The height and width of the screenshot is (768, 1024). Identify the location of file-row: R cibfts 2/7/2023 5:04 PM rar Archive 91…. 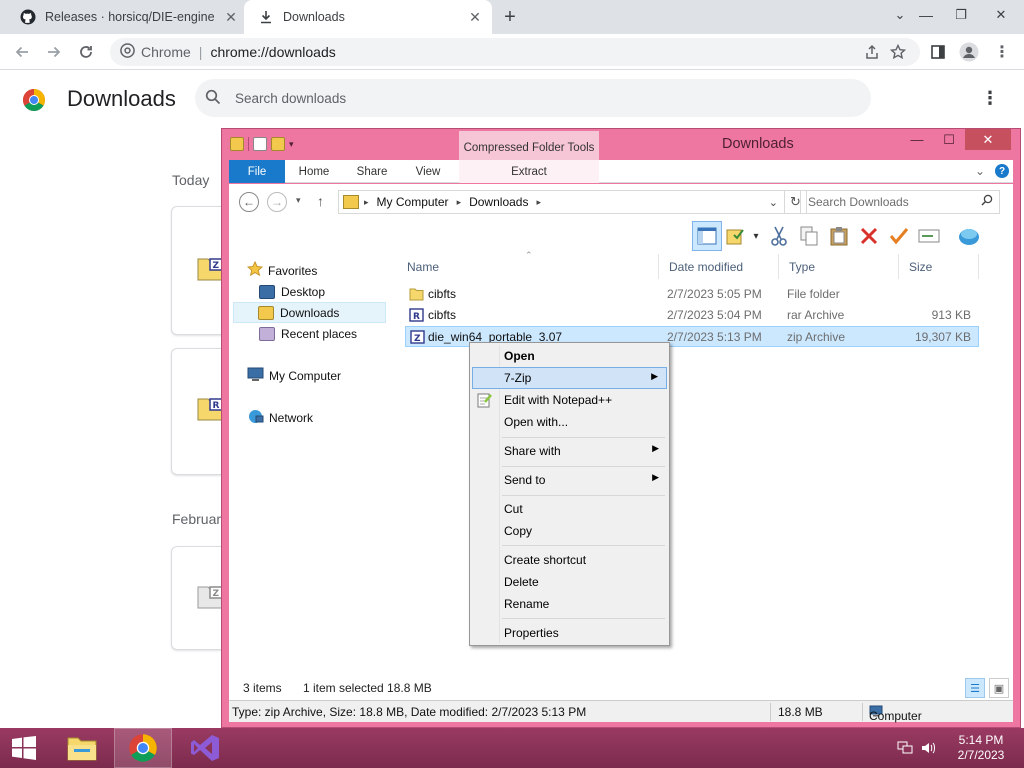
(692, 315).